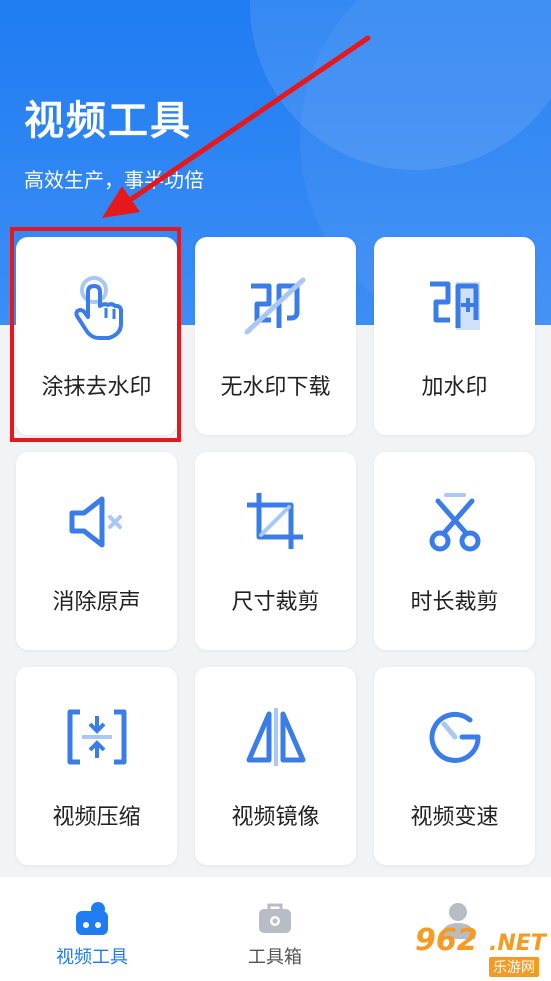 The image size is (551, 981). Describe the element at coordinates (274, 521) in the screenshot. I see `crop-icon` at that location.